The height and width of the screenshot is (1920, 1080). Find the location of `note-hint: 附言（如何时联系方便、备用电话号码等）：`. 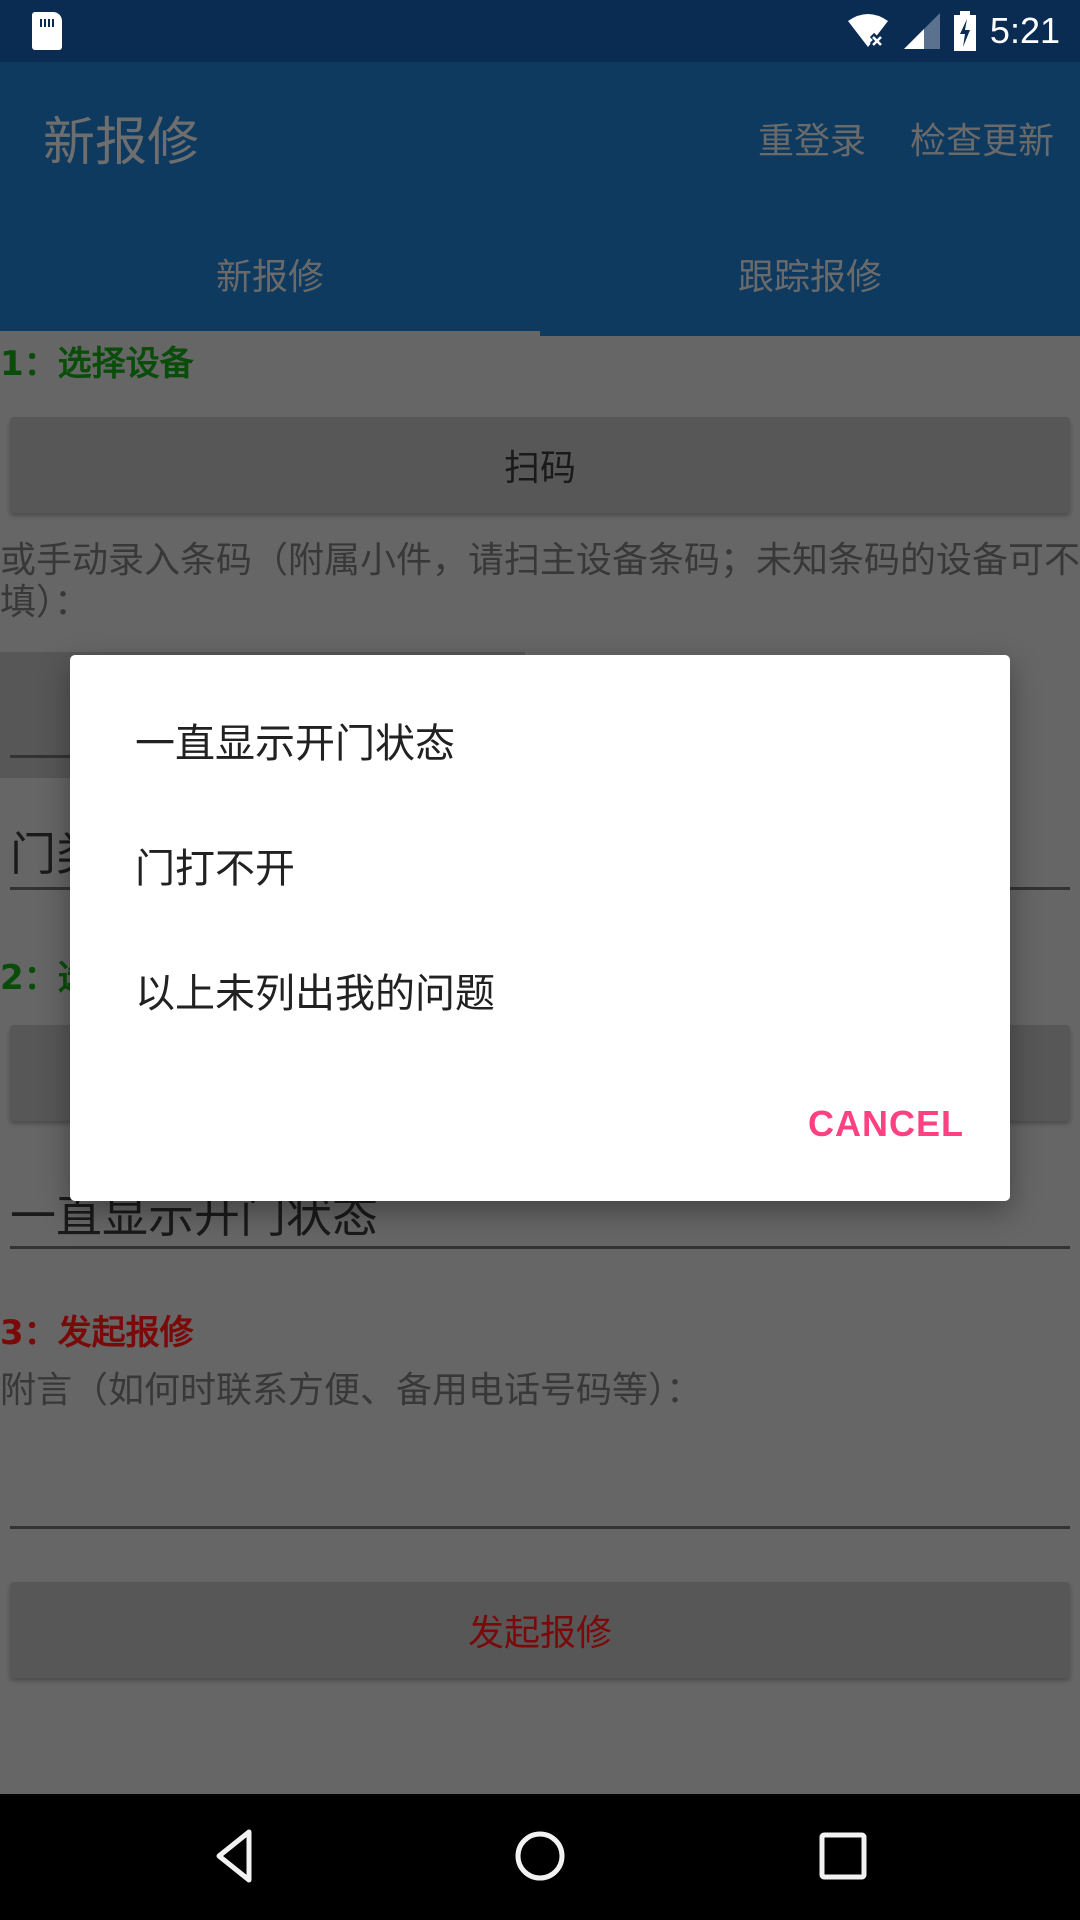

note-hint: 附言（如何时联系方便、备用电话号码等）： is located at coordinates (351, 1390).